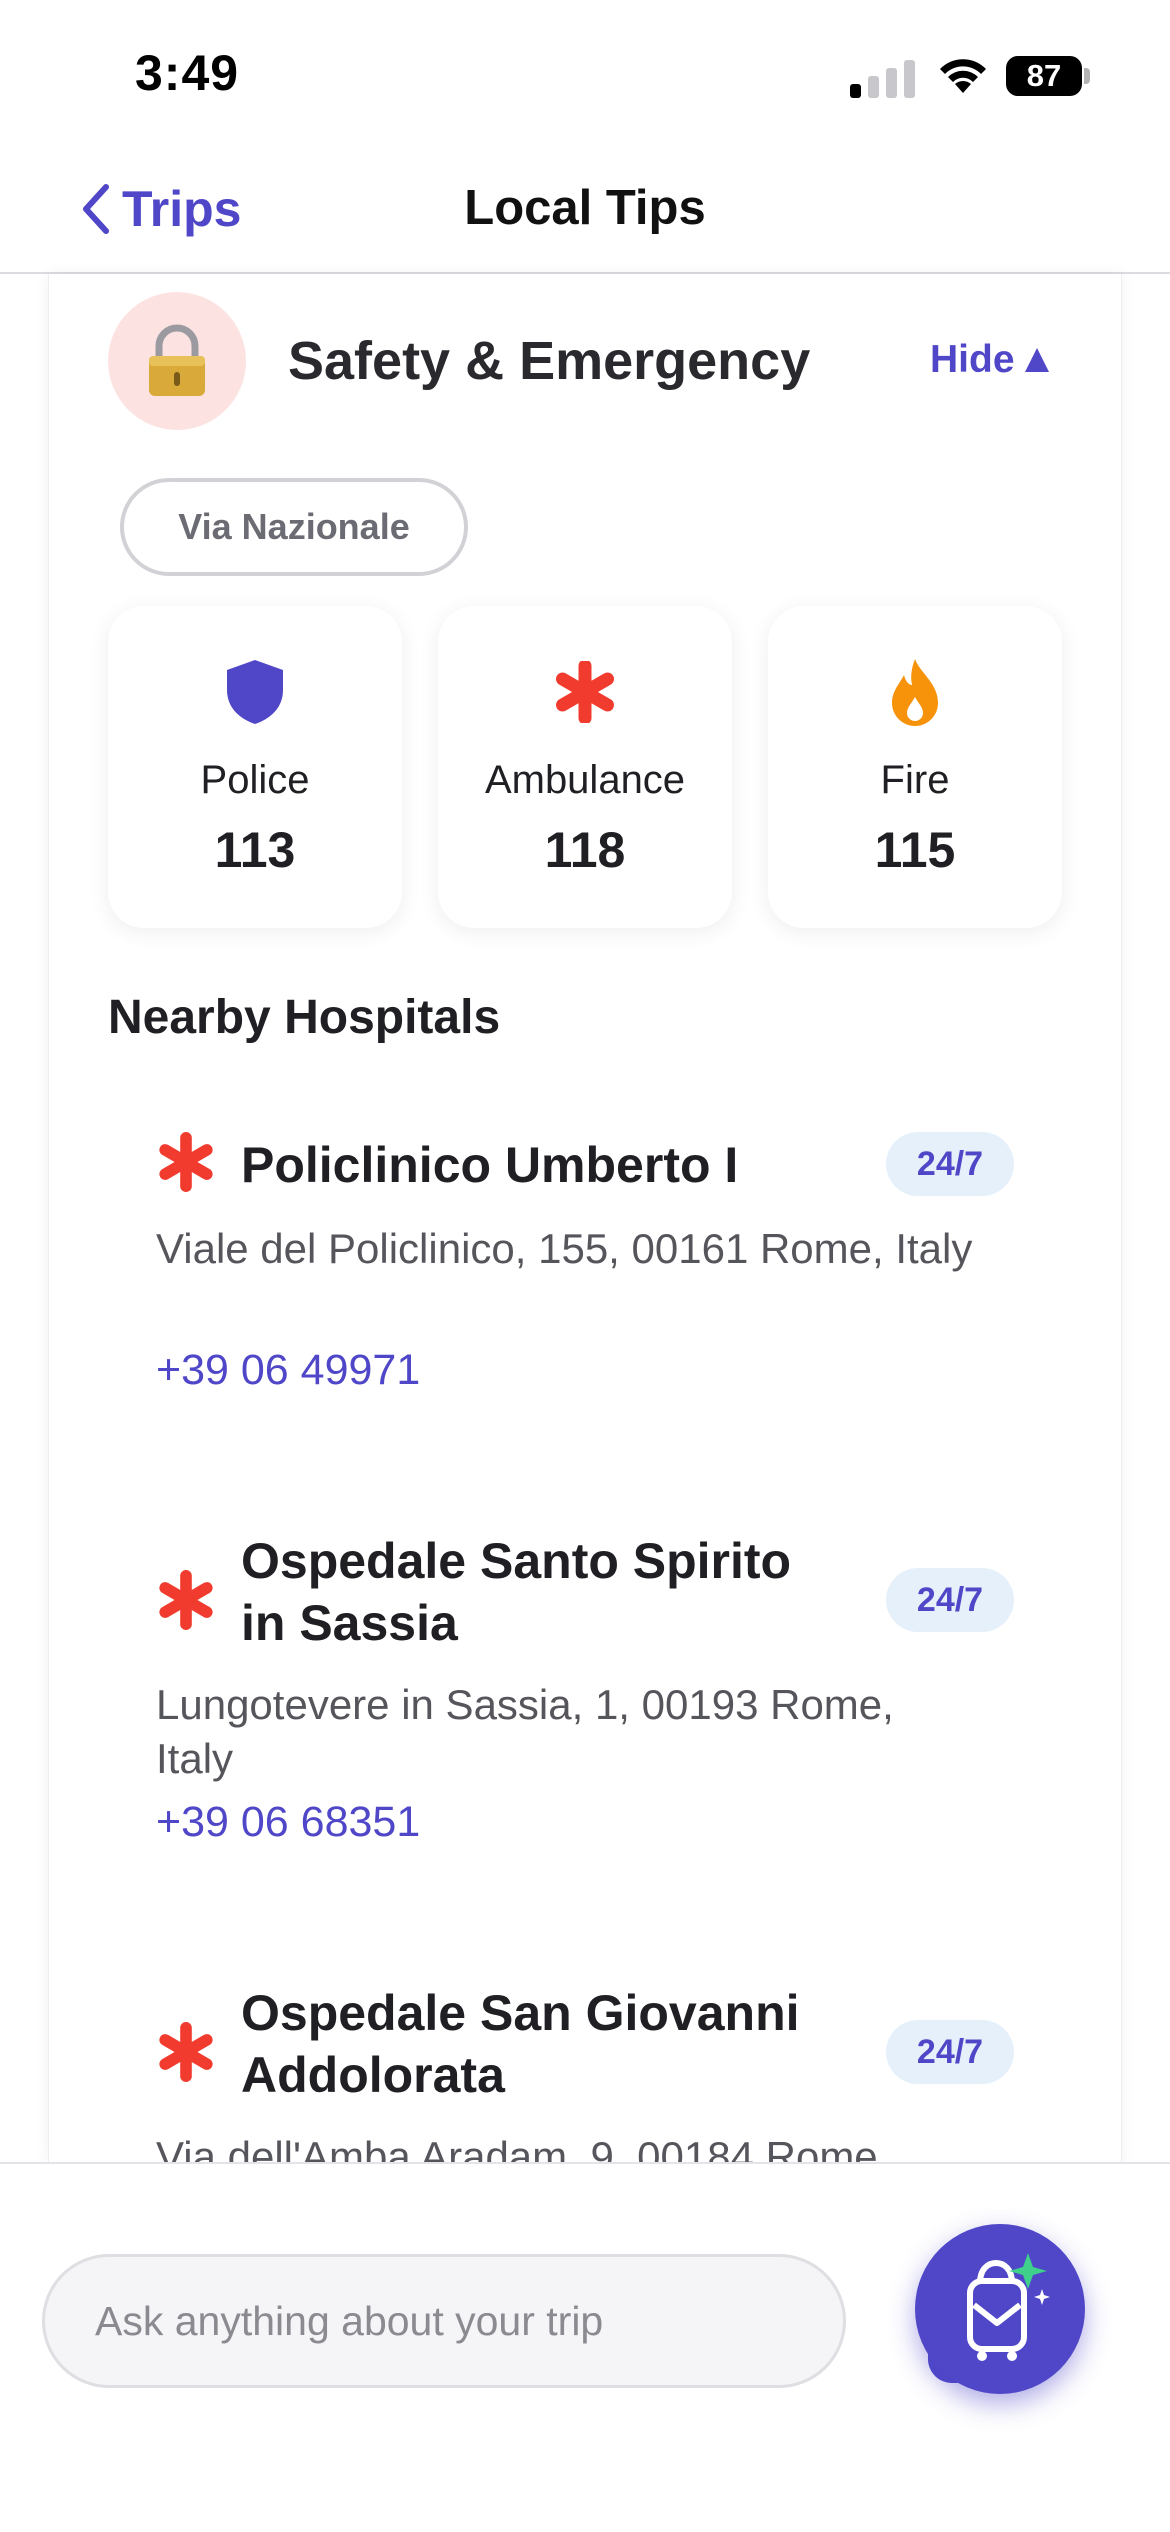 The height and width of the screenshot is (2532, 1170). I want to click on status-time: 3:49, so click(187, 73).